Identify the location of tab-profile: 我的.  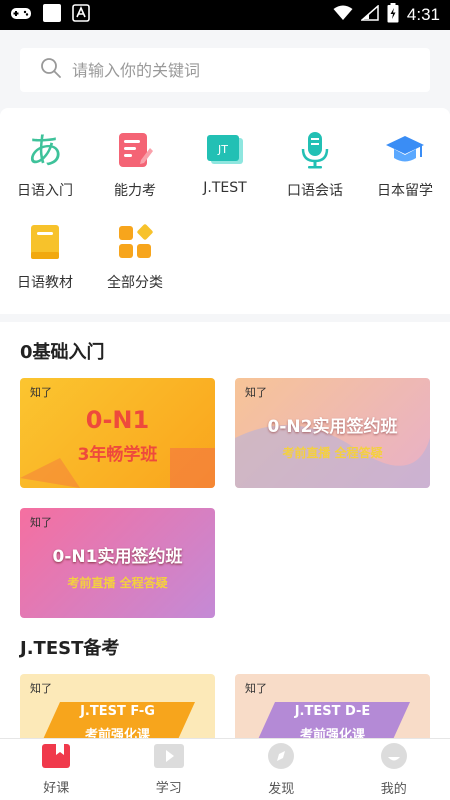
(394, 769).